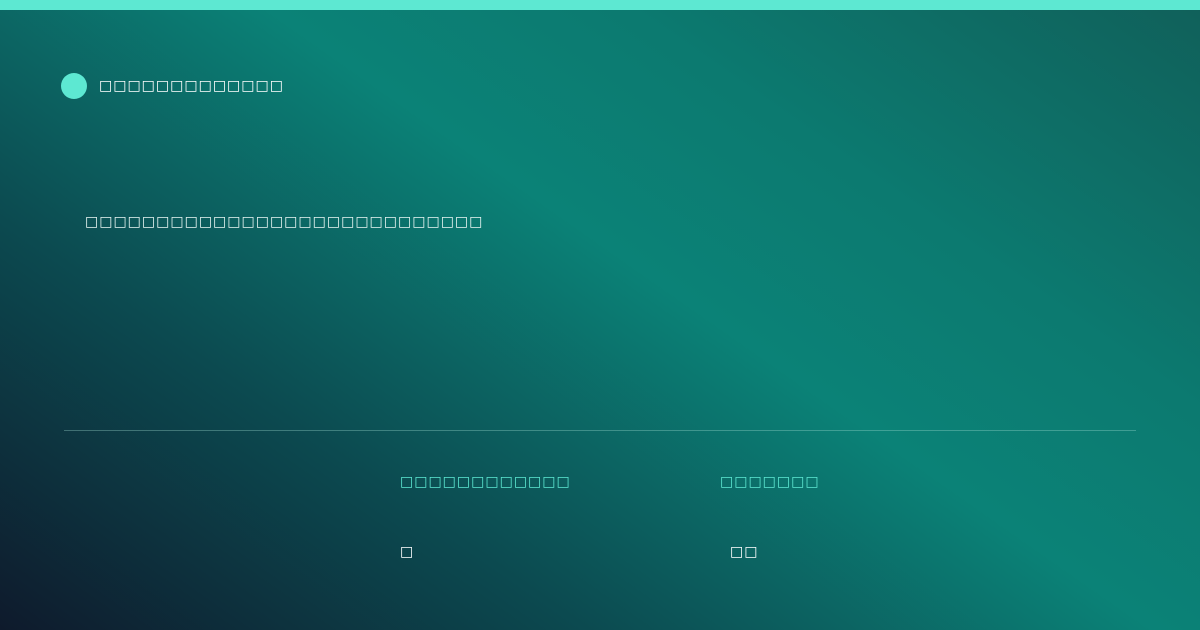 Image resolution: width=1200 pixels, height=630 pixels. I want to click on stat-label-1: □□□□□□□□□□□□, so click(485, 482).